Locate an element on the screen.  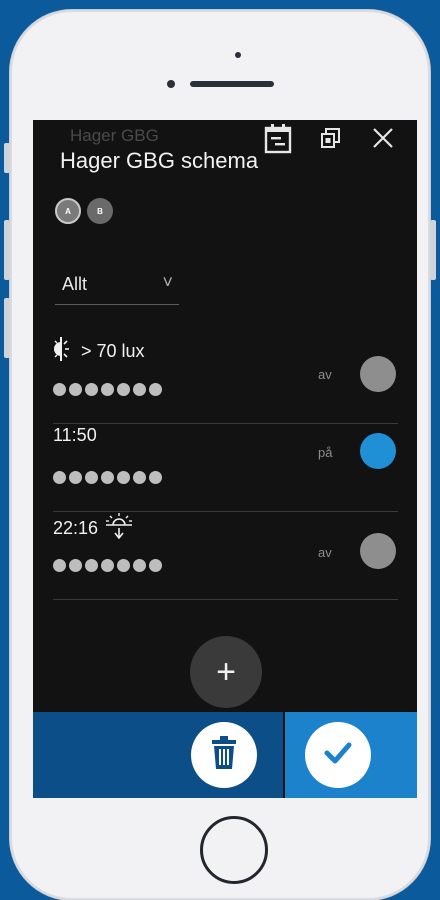
schedule-row-time: 11:50 på is located at coordinates (225, 467).